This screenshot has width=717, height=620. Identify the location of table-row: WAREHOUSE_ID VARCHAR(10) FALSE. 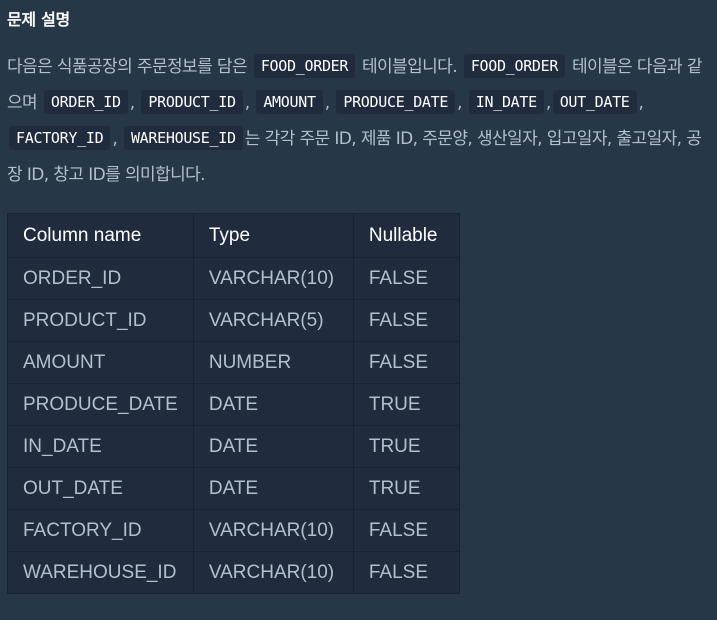
(233, 572).